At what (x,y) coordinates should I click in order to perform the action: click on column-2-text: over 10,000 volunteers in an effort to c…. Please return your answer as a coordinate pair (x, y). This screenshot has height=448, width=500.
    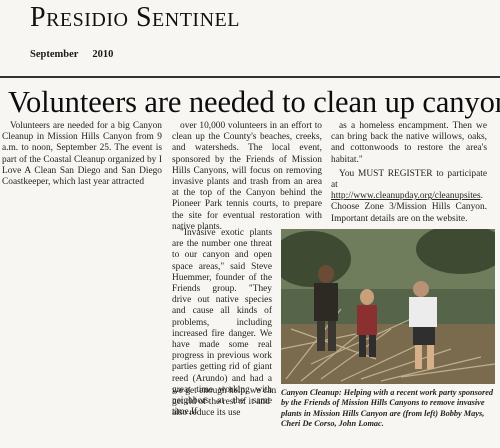
    Looking at the image, I should click on (247, 176).